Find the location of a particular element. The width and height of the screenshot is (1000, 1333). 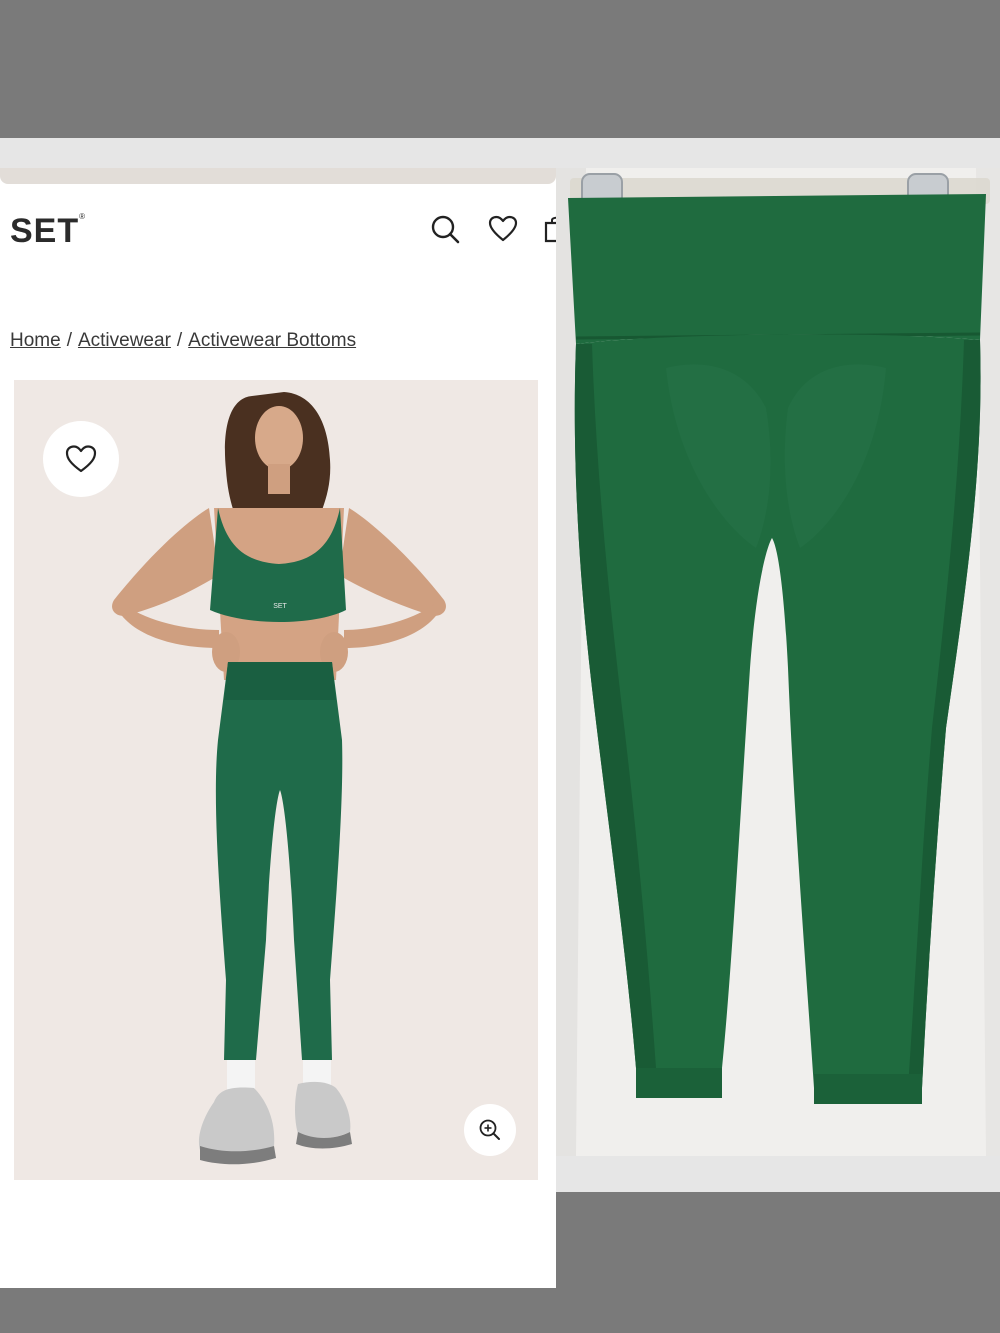

favorite-button is located at coordinates (81, 459).